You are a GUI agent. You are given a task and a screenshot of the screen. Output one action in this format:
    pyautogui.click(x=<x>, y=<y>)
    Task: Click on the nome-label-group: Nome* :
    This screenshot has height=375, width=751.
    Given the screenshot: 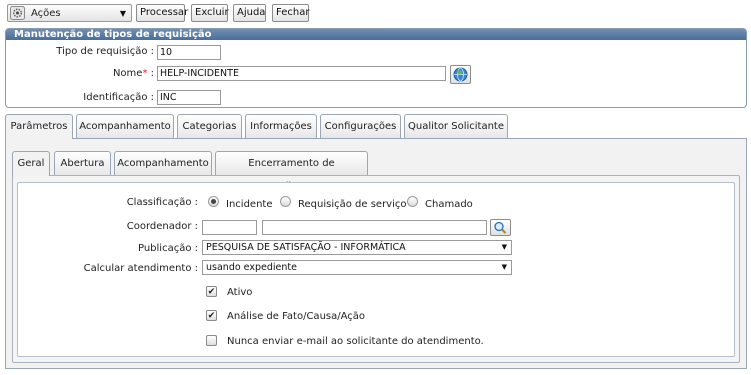 What is the action you would take?
    pyautogui.click(x=97, y=73)
    